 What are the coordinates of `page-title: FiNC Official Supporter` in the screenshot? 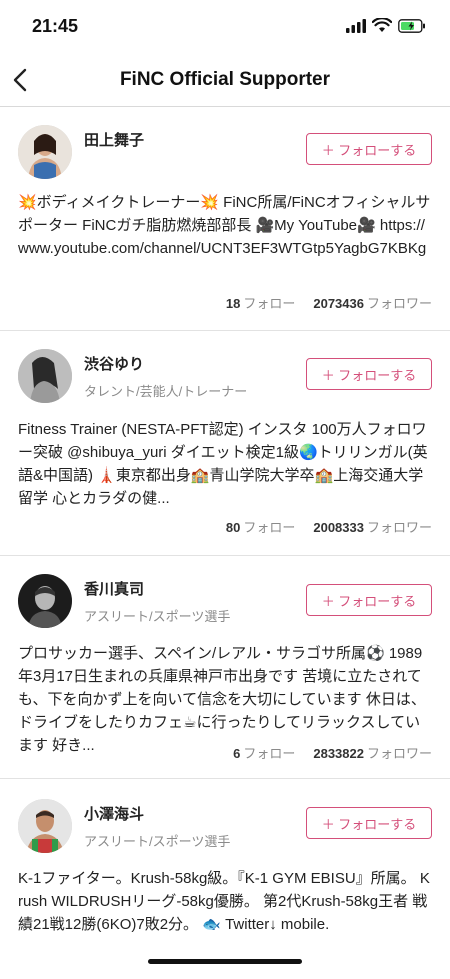 It's located at (225, 79).